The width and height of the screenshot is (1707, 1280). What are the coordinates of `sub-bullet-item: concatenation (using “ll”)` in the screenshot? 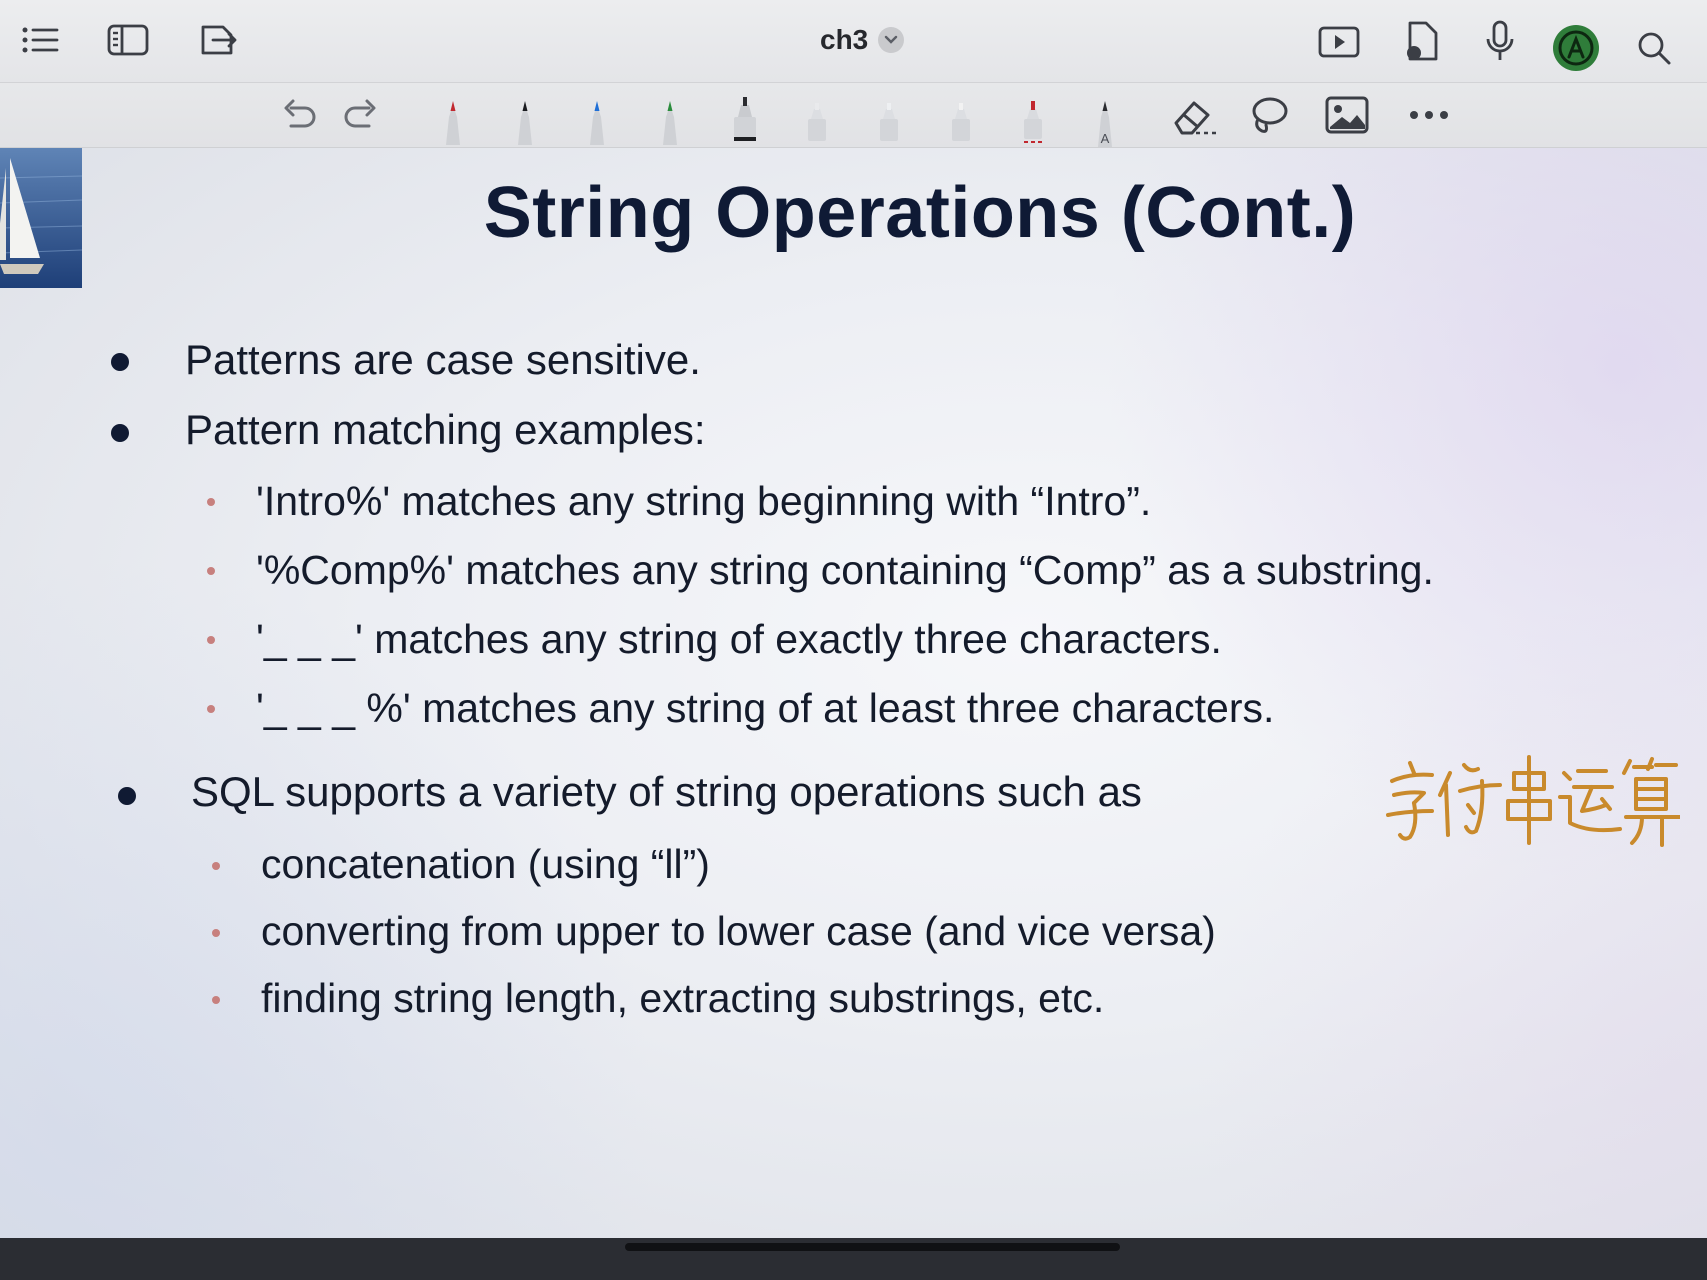 It's located at (485, 864).